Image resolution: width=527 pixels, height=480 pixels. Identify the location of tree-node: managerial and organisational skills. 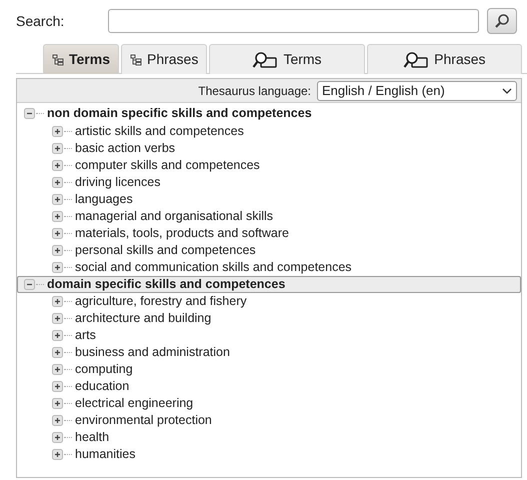
(269, 216).